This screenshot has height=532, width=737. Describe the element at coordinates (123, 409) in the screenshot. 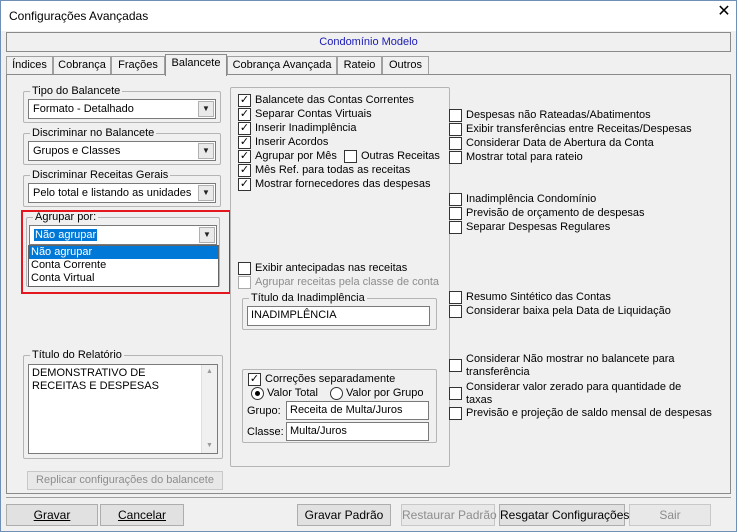

I see `titulo-relatorio-textarea: DEMONSTRATIVO DE RECEITAS E DESPESAS ▲ ▼` at that location.